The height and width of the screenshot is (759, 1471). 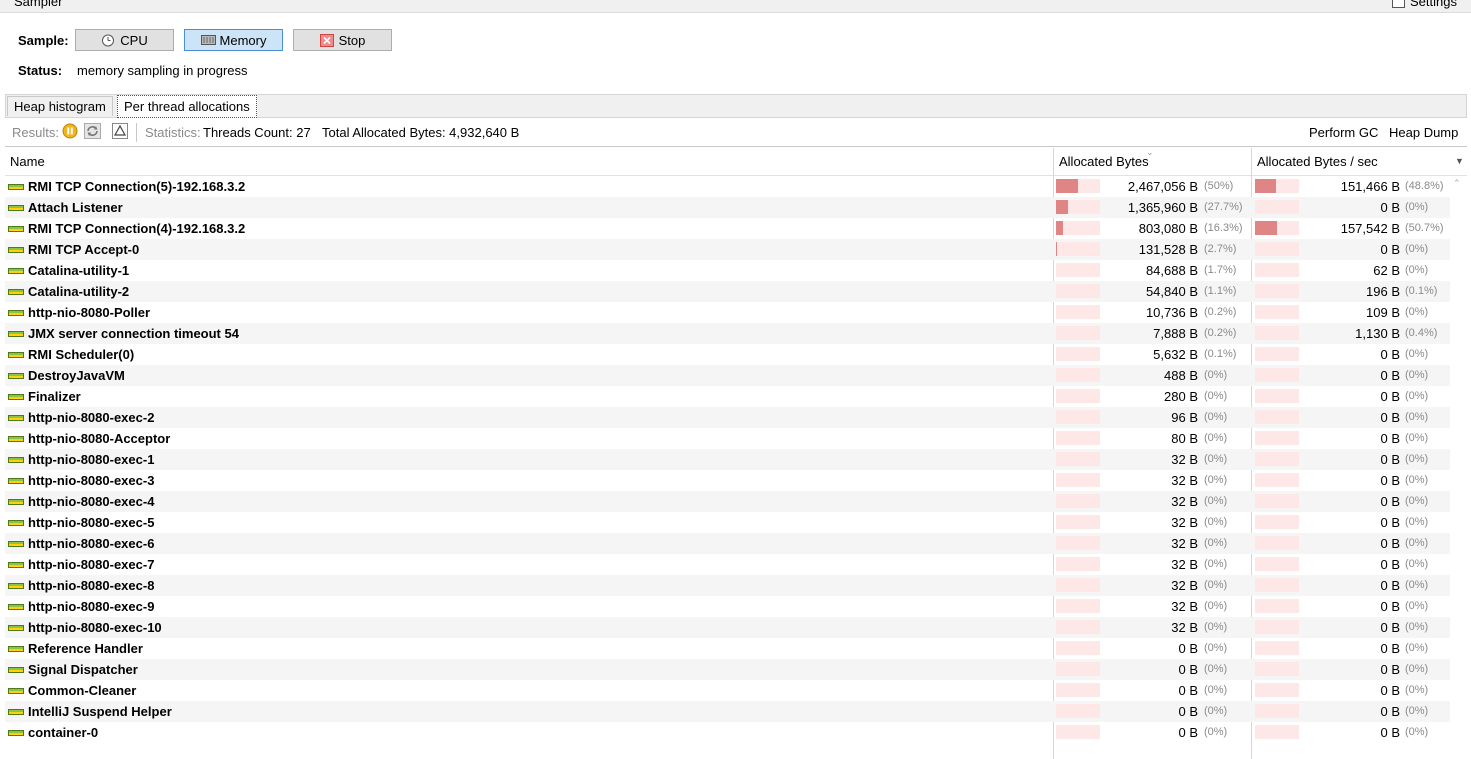 I want to click on thread-name-cell: http-nio-8080-exec-6, so click(x=81, y=543).